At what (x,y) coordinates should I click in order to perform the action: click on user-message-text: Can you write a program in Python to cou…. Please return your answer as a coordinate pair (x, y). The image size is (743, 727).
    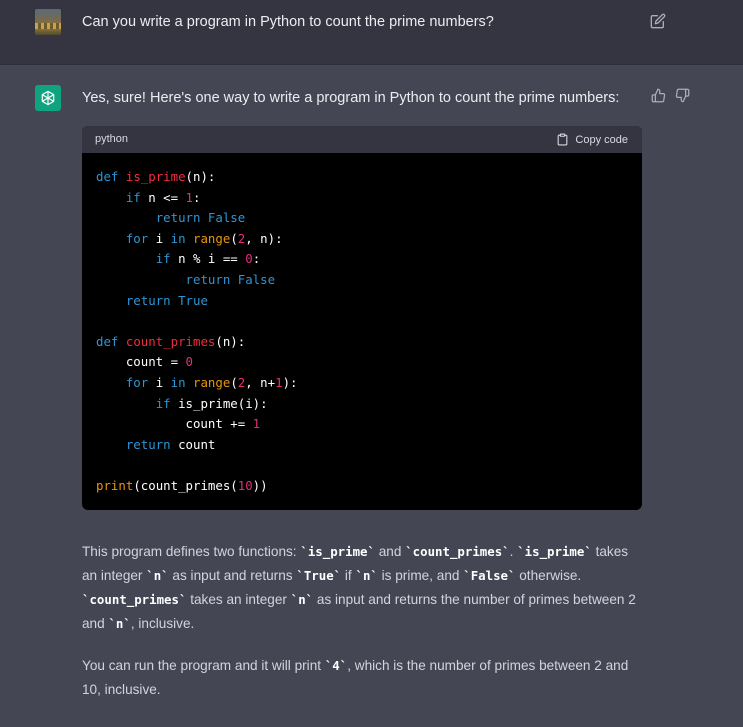
    Looking at the image, I should click on (288, 22).